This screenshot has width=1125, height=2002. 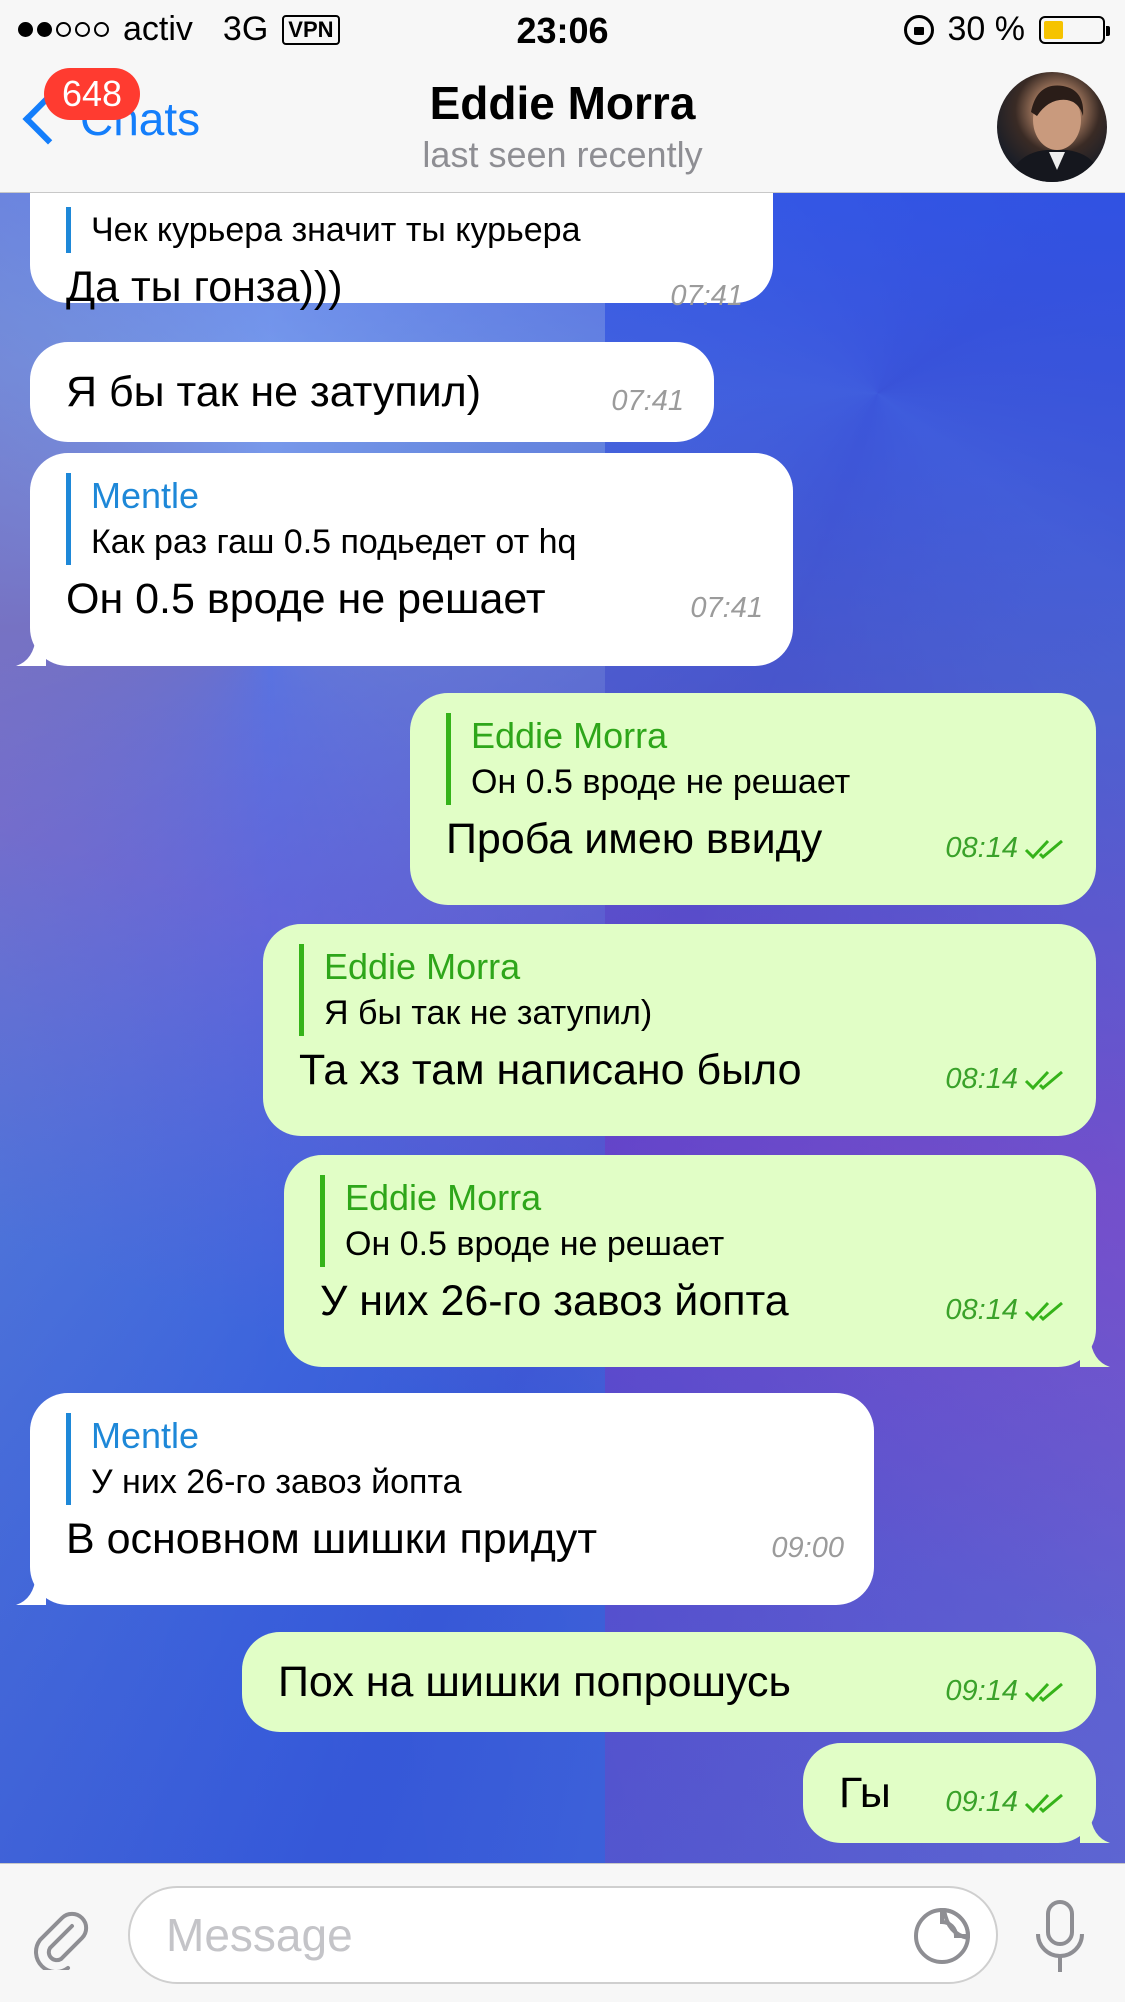 I want to click on rotation-lock-icon, so click(x=918, y=29).